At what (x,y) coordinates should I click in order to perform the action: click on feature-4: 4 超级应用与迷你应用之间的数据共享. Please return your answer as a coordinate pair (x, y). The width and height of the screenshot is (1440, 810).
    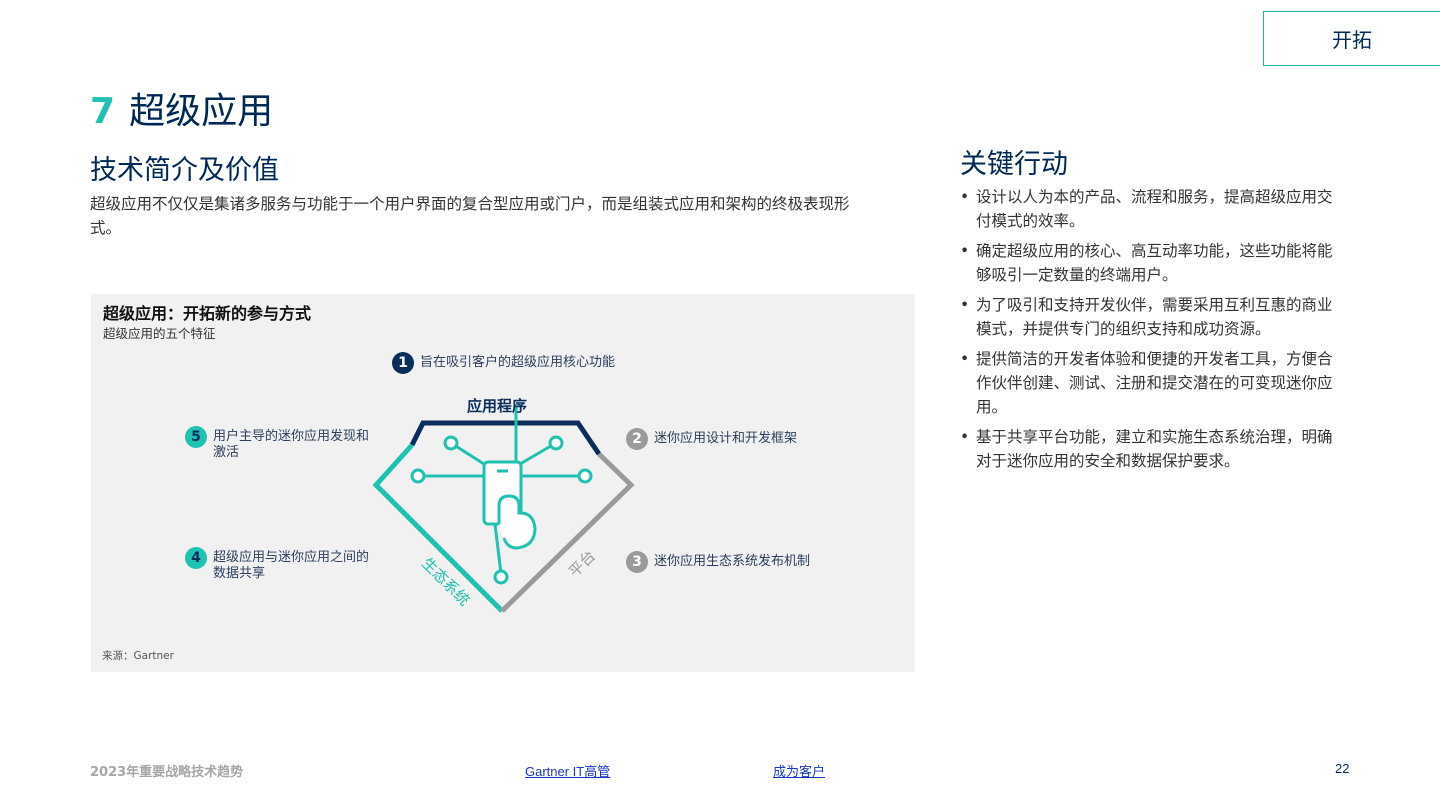
    Looking at the image, I should click on (280, 564).